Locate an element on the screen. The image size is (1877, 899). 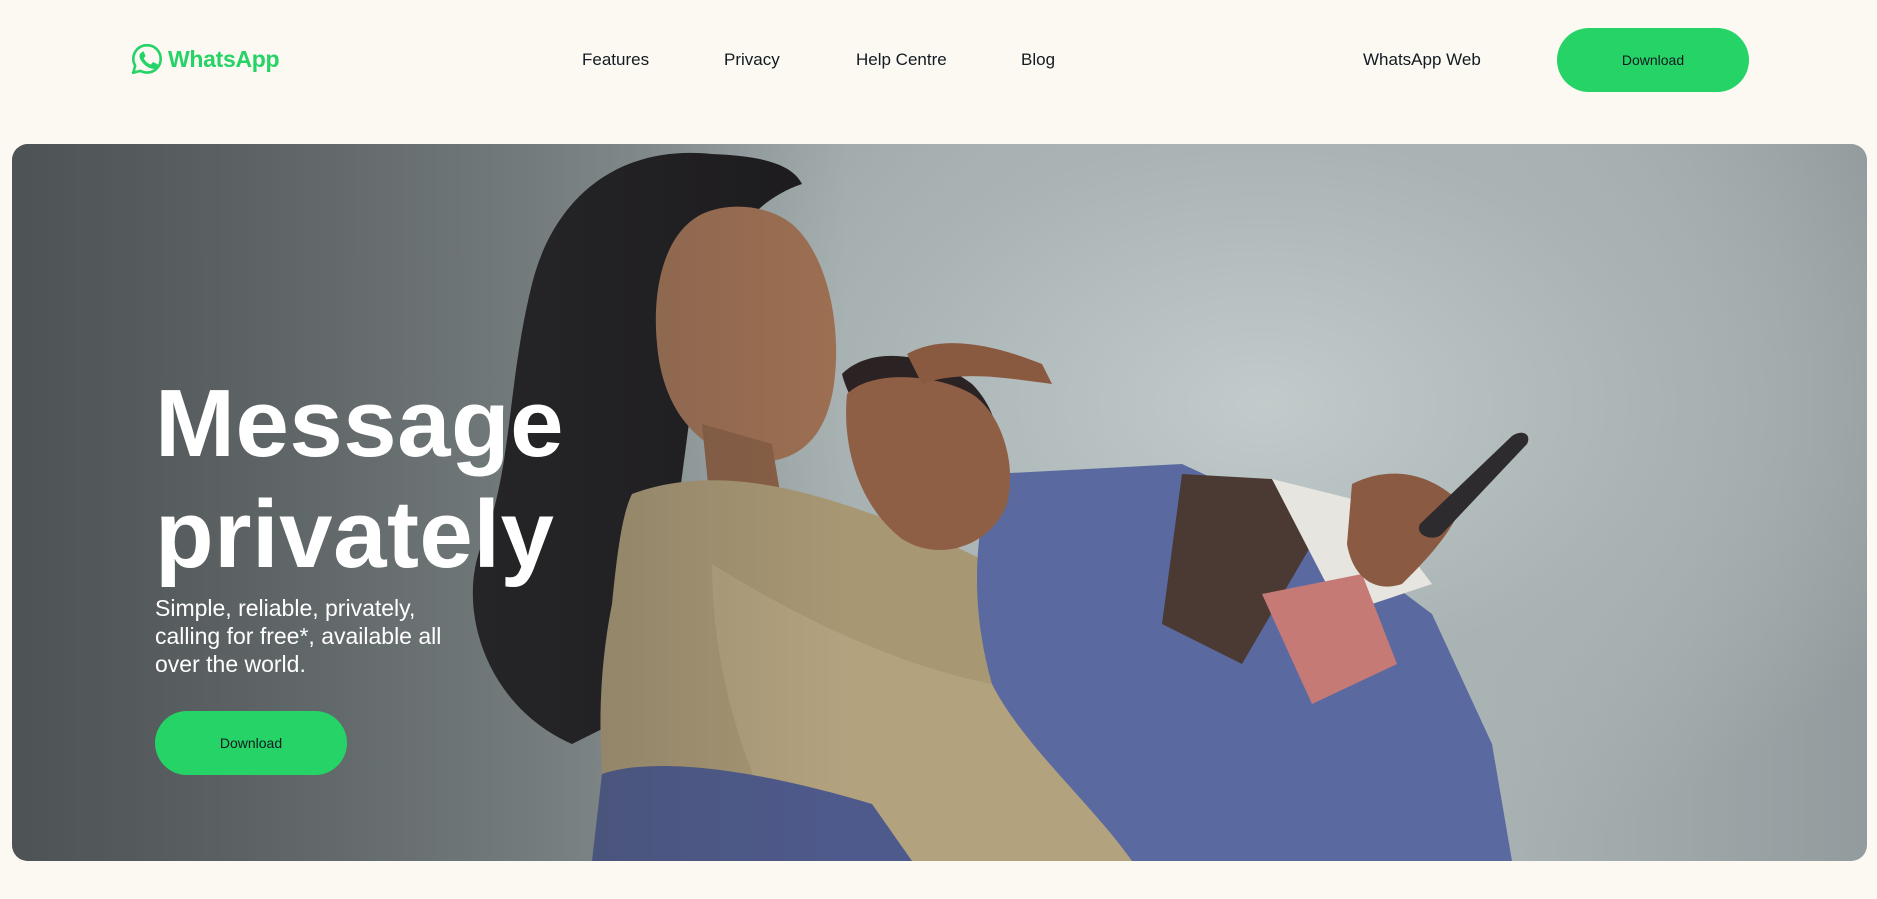
nav-link-blog: Blog is located at coordinates (1038, 60).